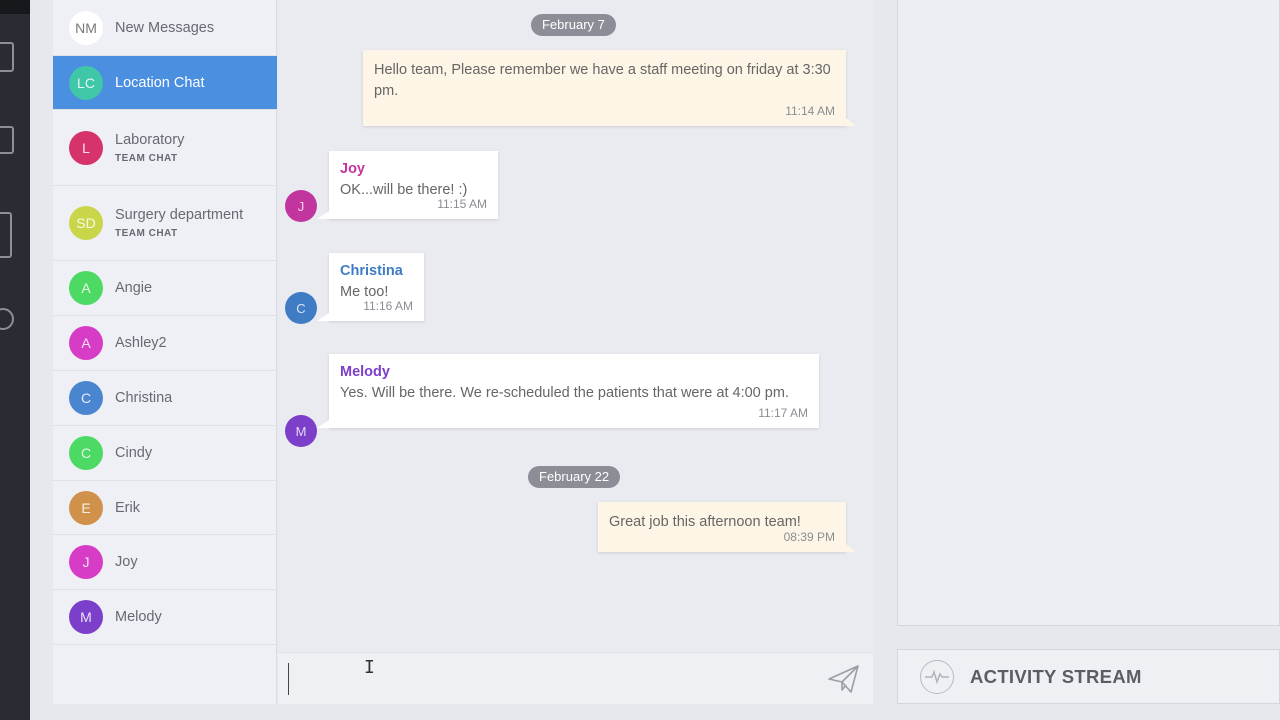 The width and height of the screenshot is (1280, 720). I want to click on contact-christina: C Christina, so click(165, 398).